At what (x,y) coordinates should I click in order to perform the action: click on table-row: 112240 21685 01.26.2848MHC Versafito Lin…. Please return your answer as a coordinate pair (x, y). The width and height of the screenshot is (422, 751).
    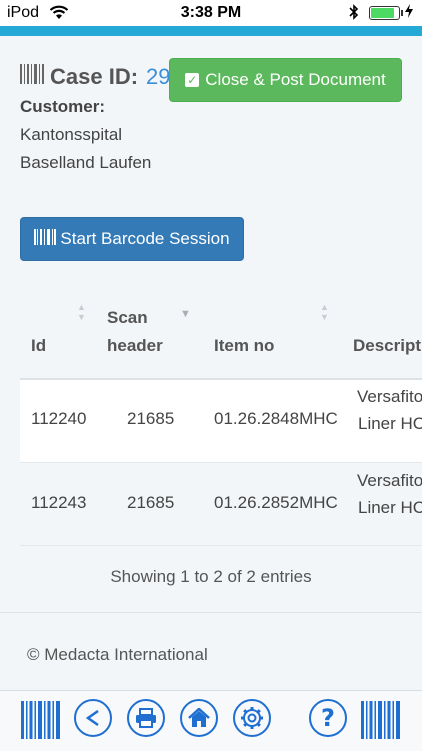
    Looking at the image, I should click on (221, 421).